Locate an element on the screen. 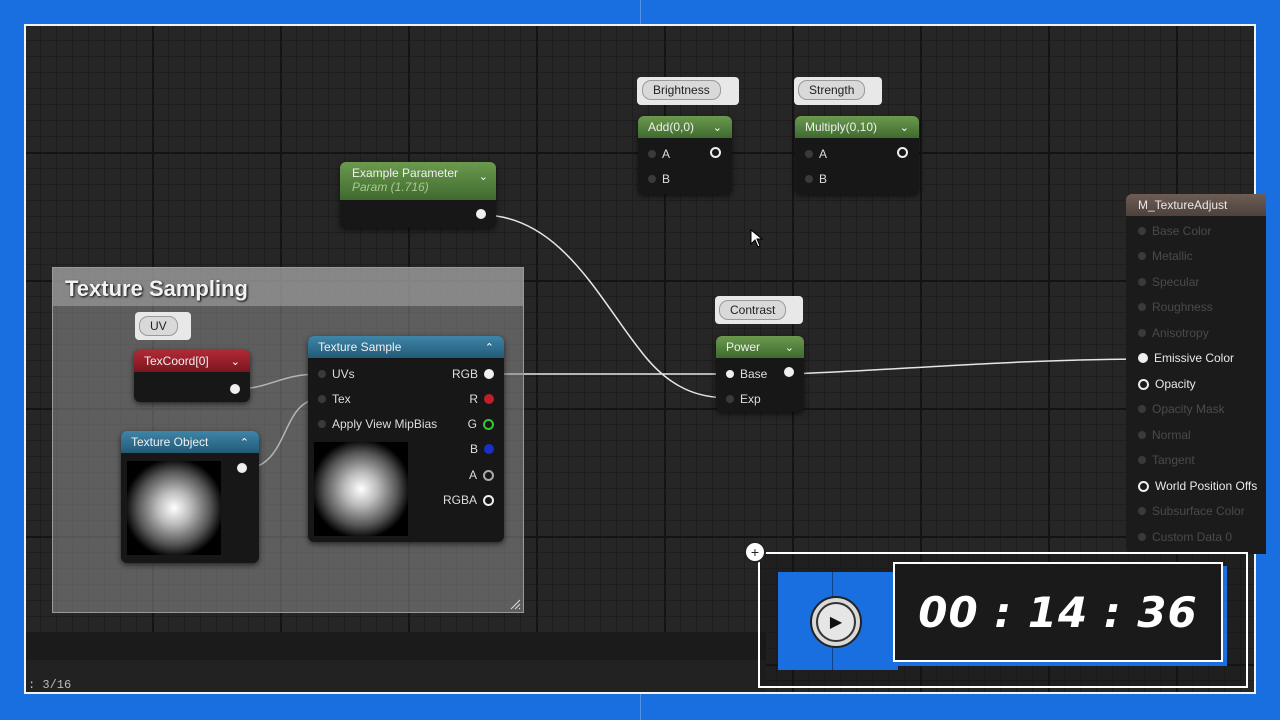 The height and width of the screenshot is (720, 1280). pin-metallic: Metallic is located at coordinates (1165, 256).